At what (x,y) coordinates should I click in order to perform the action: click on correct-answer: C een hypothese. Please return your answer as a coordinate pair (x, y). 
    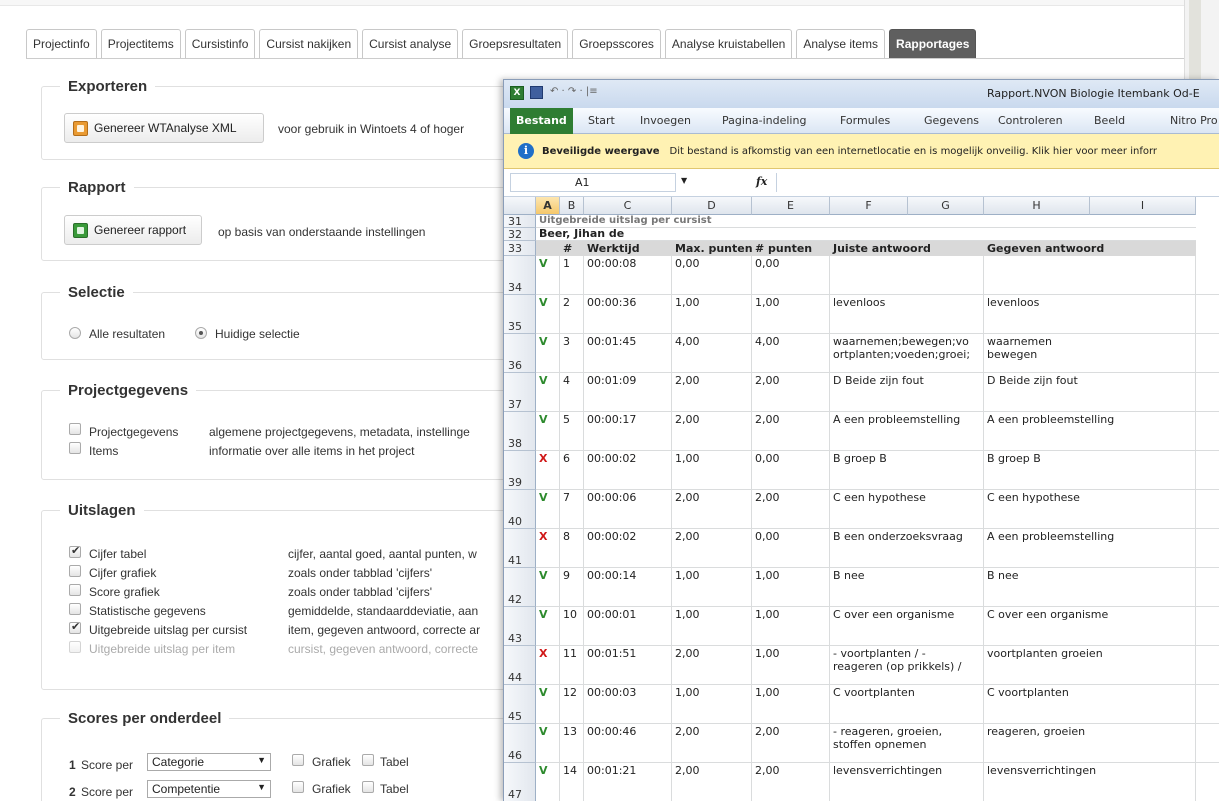
    Looking at the image, I should click on (907, 509).